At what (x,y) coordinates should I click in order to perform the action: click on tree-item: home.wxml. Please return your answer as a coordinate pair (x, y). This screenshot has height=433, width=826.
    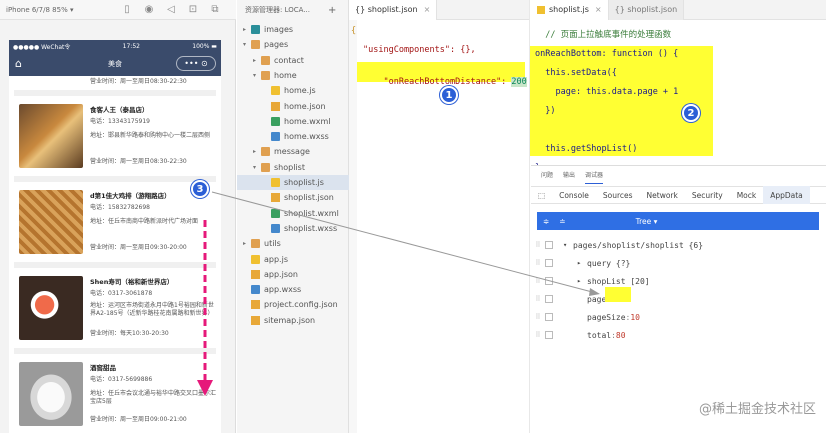
    Looking at the image, I should click on (293, 121).